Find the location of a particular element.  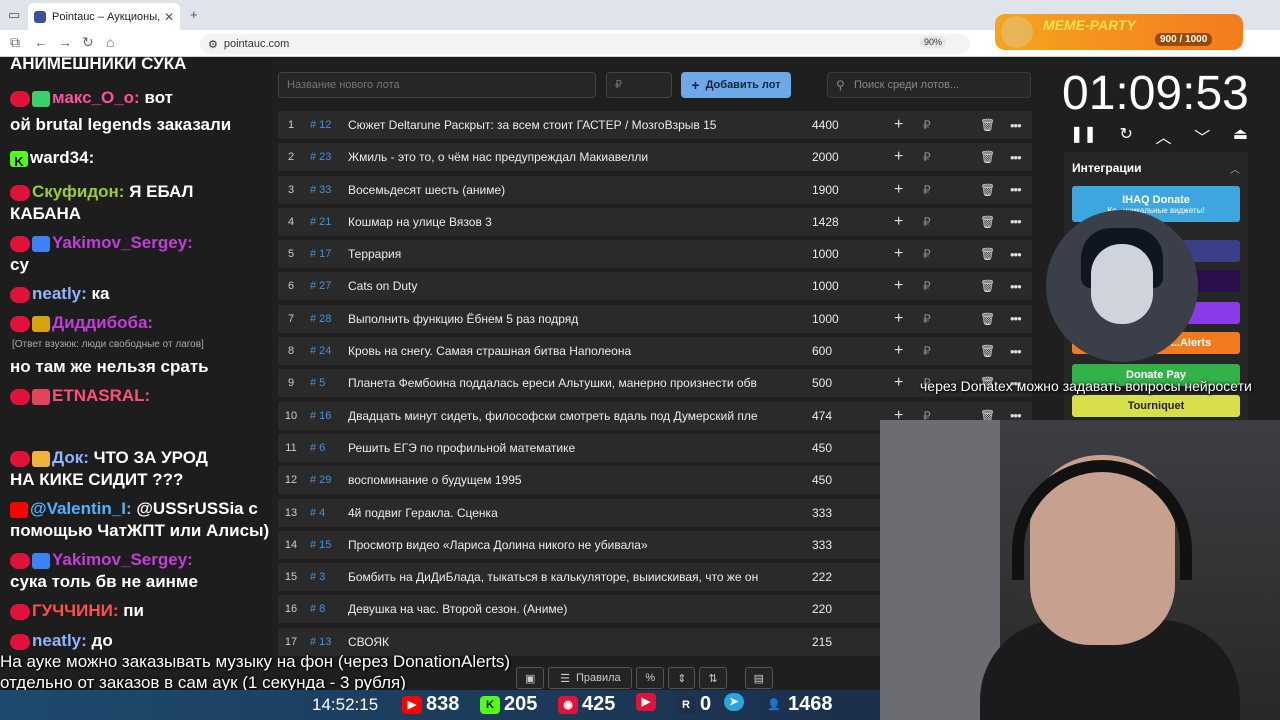

lot-id: # 15 is located at coordinates (326, 545).